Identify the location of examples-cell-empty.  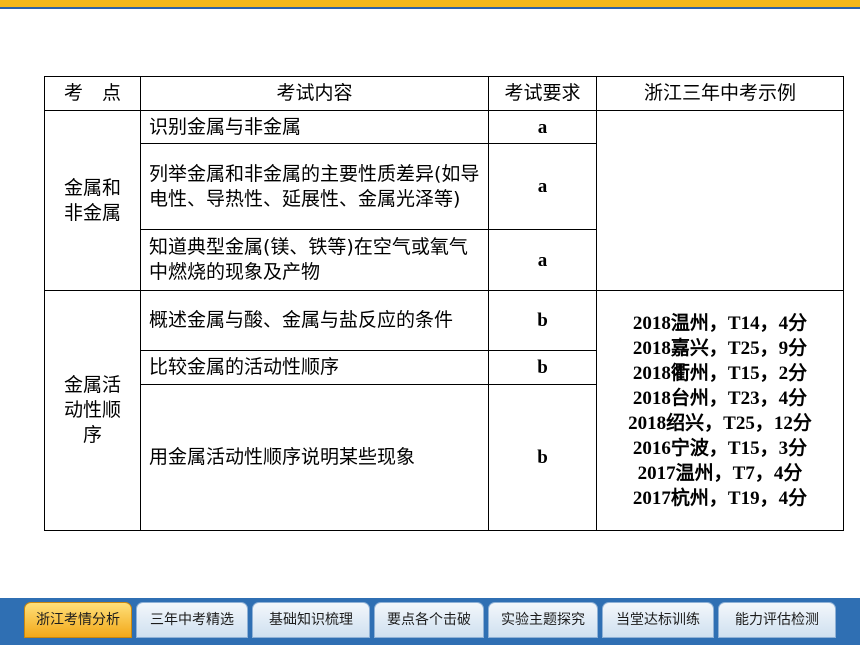
(720, 200).